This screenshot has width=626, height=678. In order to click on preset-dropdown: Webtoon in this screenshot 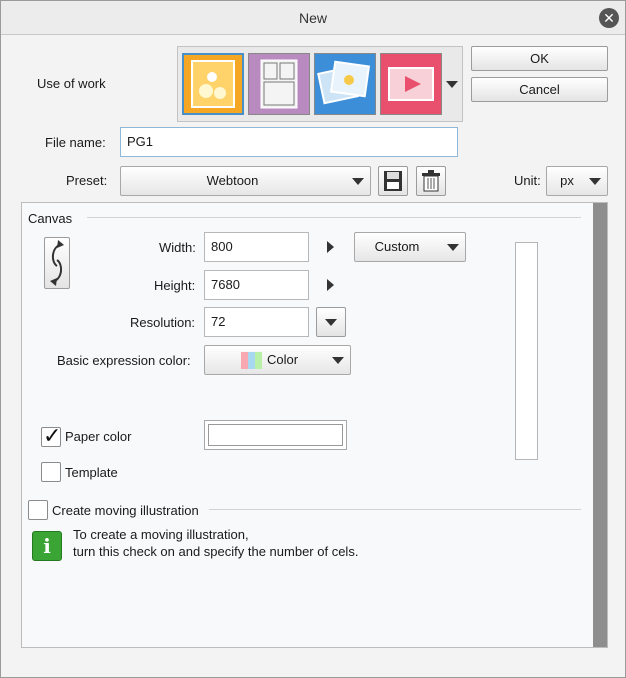, I will do `click(245, 181)`.